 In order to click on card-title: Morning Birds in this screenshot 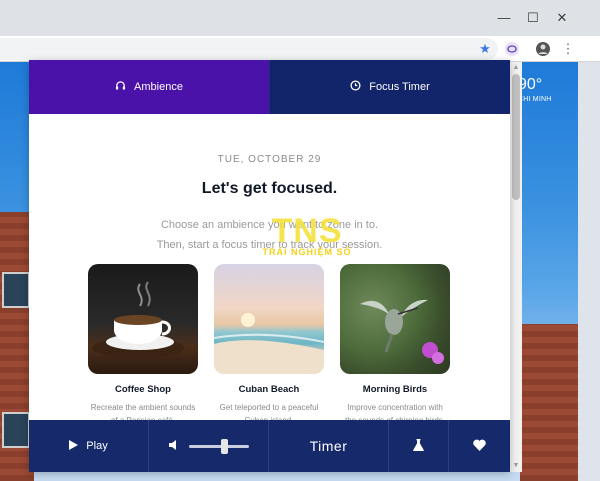, I will do `click(395, 389)`.